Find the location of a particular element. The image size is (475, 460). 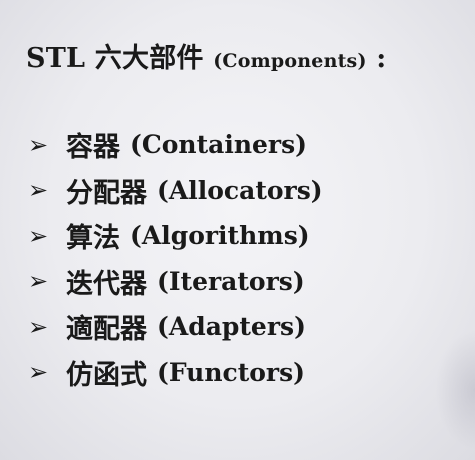

list-item: ➢ 算法 (Algorithms) is located at coordinates (175, 236).